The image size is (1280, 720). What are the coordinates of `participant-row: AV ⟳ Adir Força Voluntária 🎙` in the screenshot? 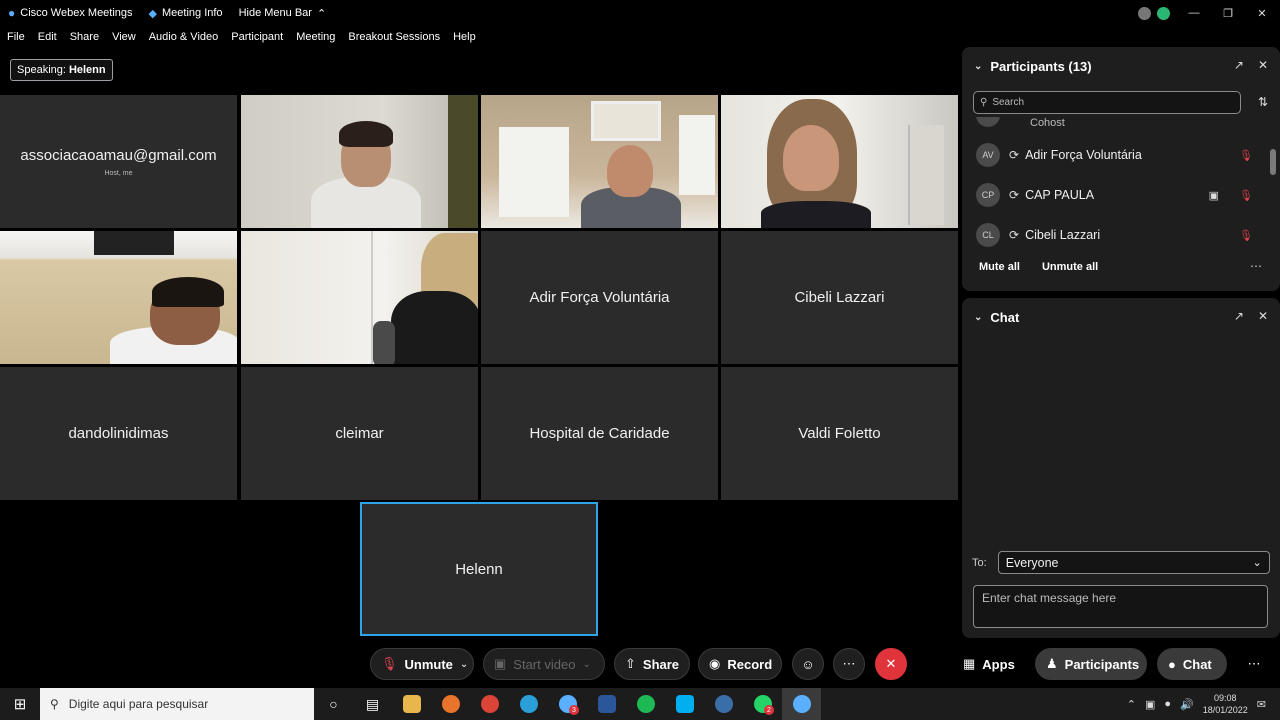 It's located at (1121, 155).